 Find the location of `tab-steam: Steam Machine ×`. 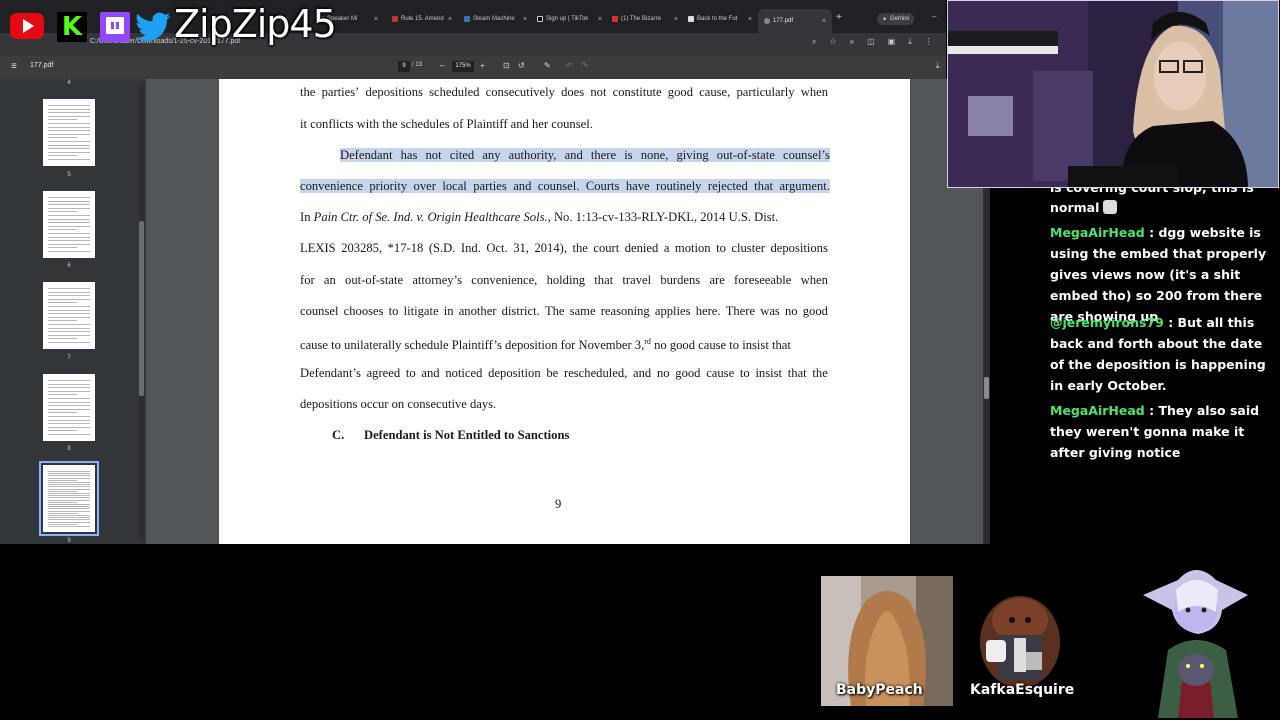

tab-steam: Steam Machine × is located at coordinates (495, 19).